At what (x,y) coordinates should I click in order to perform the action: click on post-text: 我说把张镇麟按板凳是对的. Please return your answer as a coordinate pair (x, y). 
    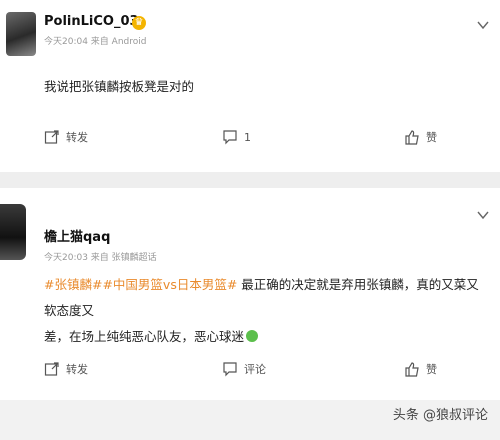
    Looking at the image, I should click on (119, 86).